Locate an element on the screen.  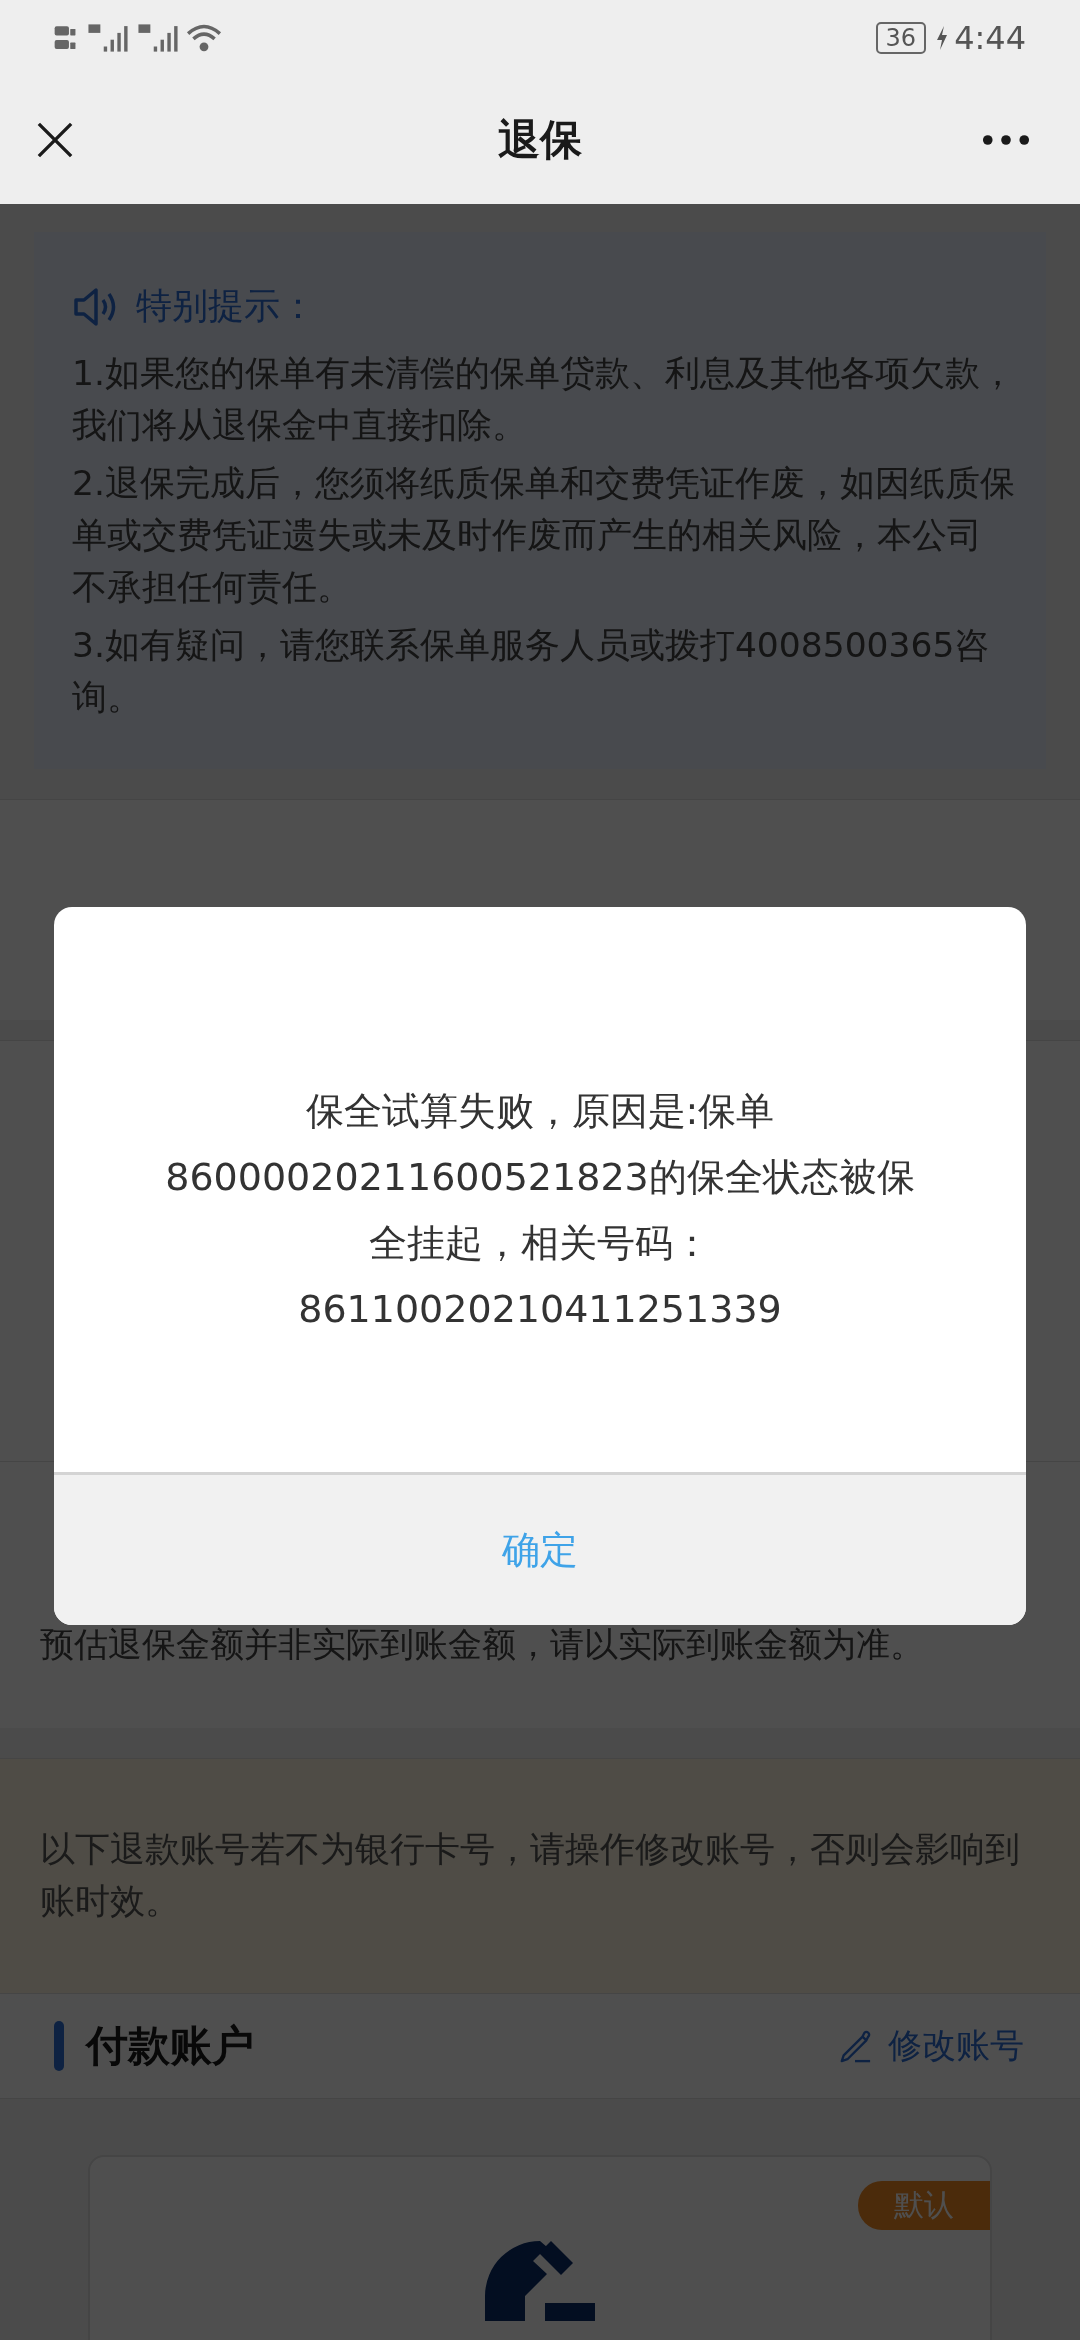
notice-text: 2.退保完成后，您须将纸质保单和交费凭证作废，如因纸质保单或交费凭证遗失或未及时作废而产生的相关风险，本公司不承担任何责任。 is located at coordinates (544, 535).